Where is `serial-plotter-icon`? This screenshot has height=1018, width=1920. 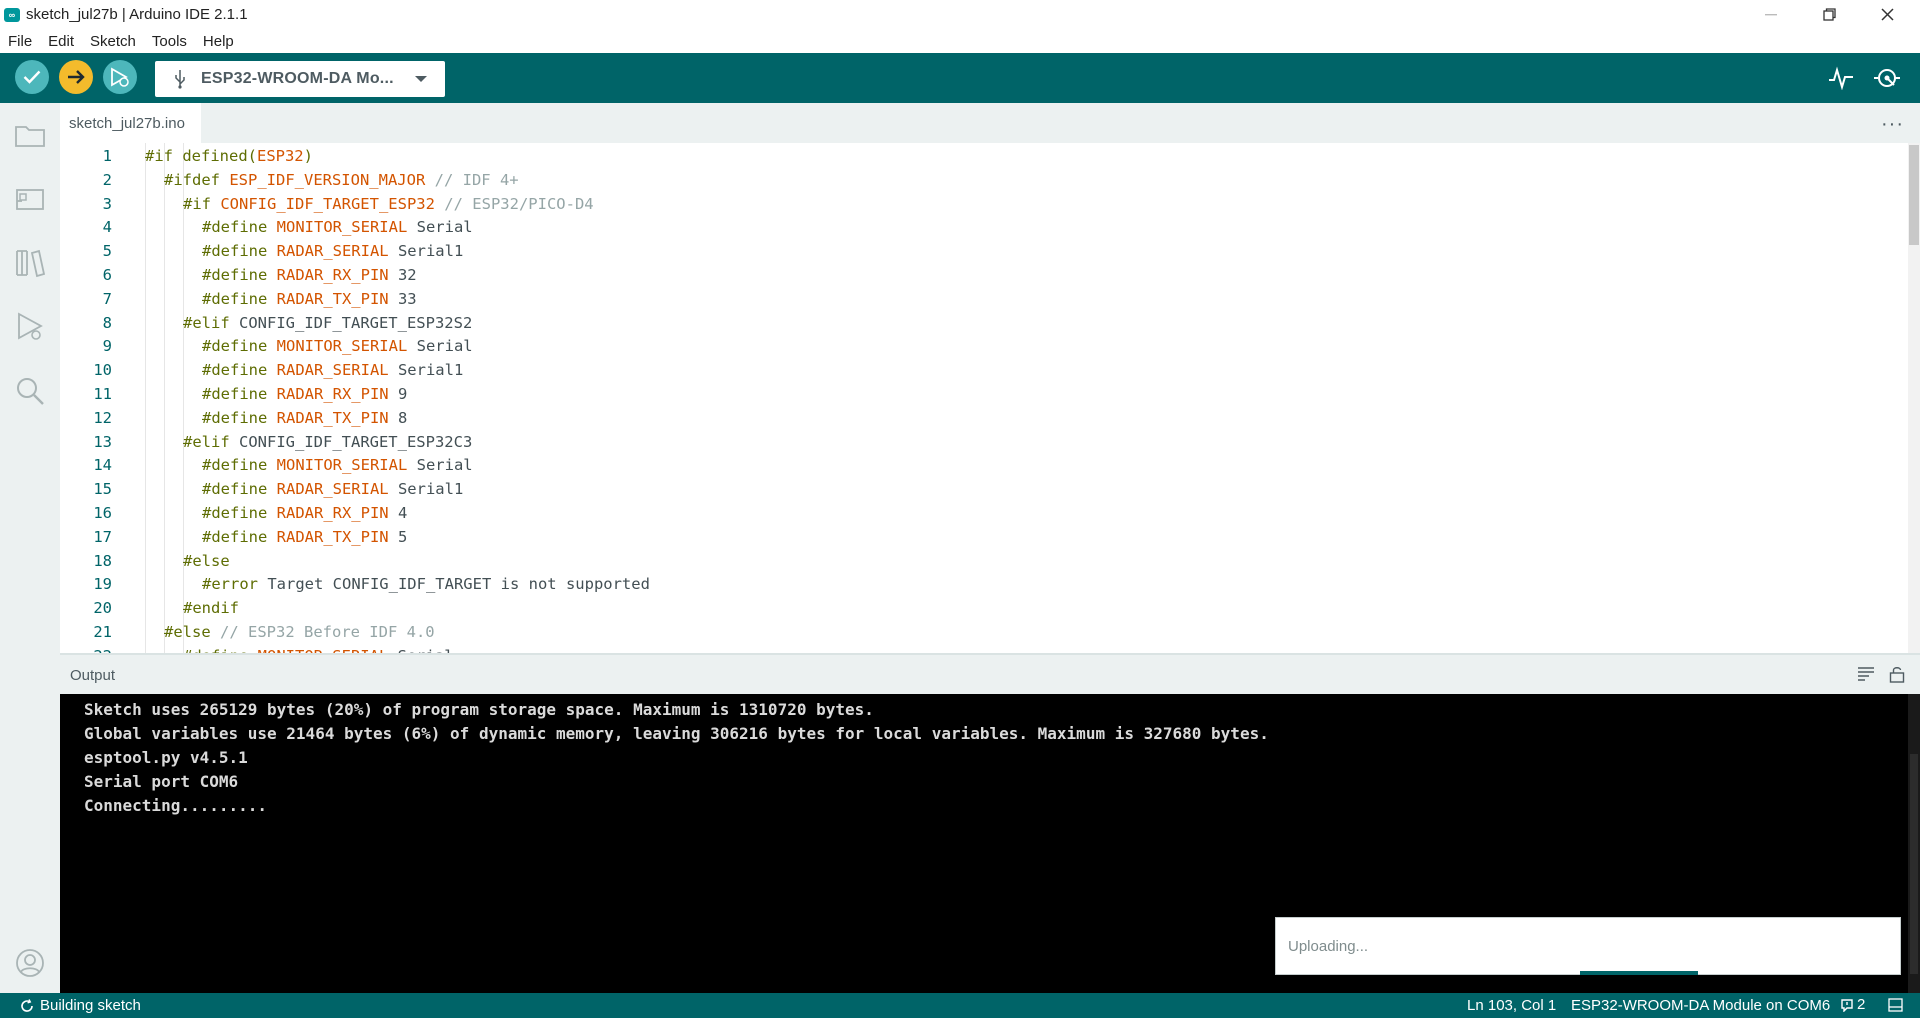
serial-plotter-icon is located at coordinates (1841, 78).